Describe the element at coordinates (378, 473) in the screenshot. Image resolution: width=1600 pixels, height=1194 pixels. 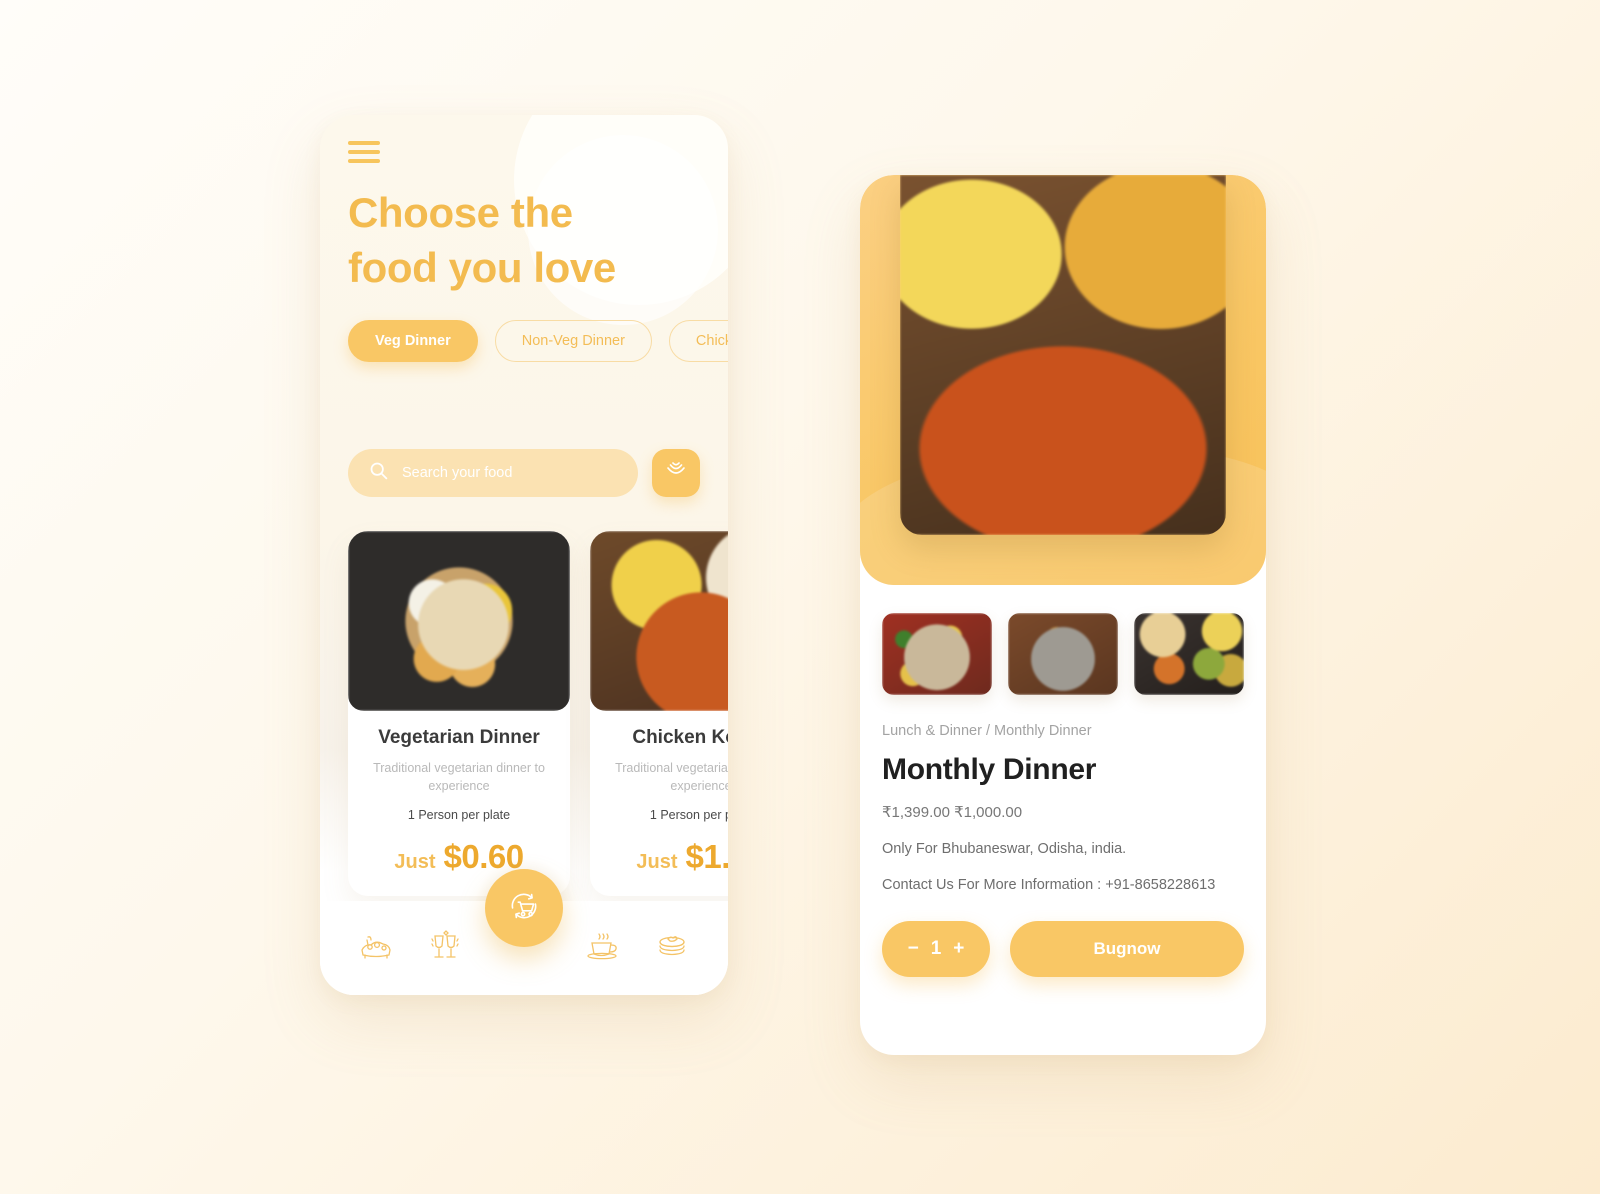
I see `search-icon` at that location.